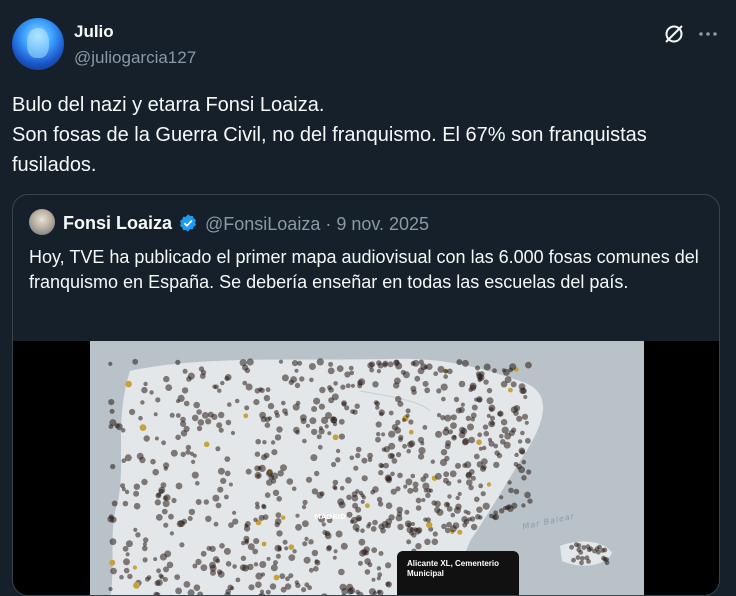 The height and width of the screenshot is (596, 736). Describe the element at coordinates (674, 34) in the screenshot. I see `grok-icon` at that location.